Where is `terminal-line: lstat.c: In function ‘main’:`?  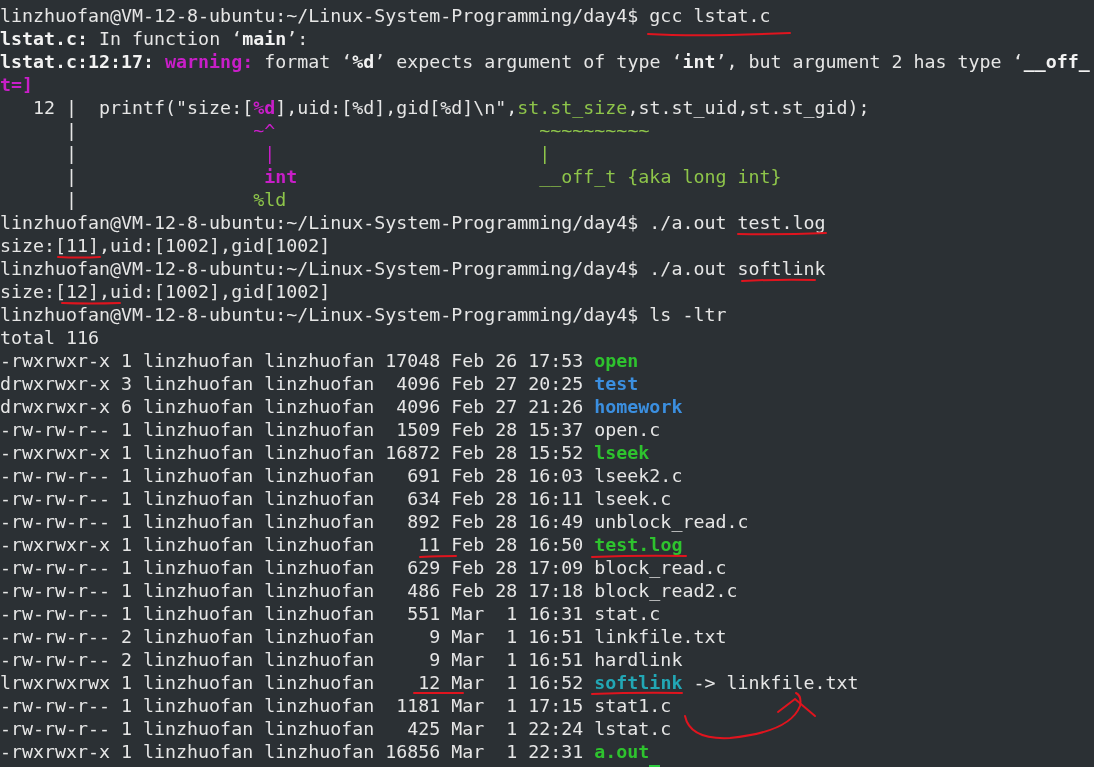 terminal-line: lstat.c: In function ‘main’: is located at coordinates (154, 38).